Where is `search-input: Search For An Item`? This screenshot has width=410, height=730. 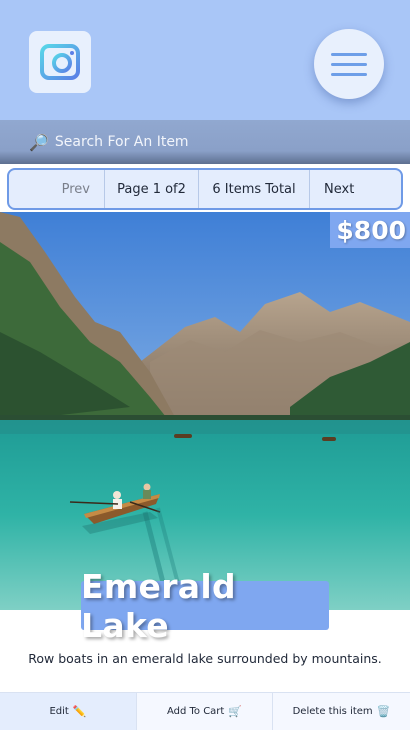
search-input: Search For An Item is located at coordinates (122, 142).